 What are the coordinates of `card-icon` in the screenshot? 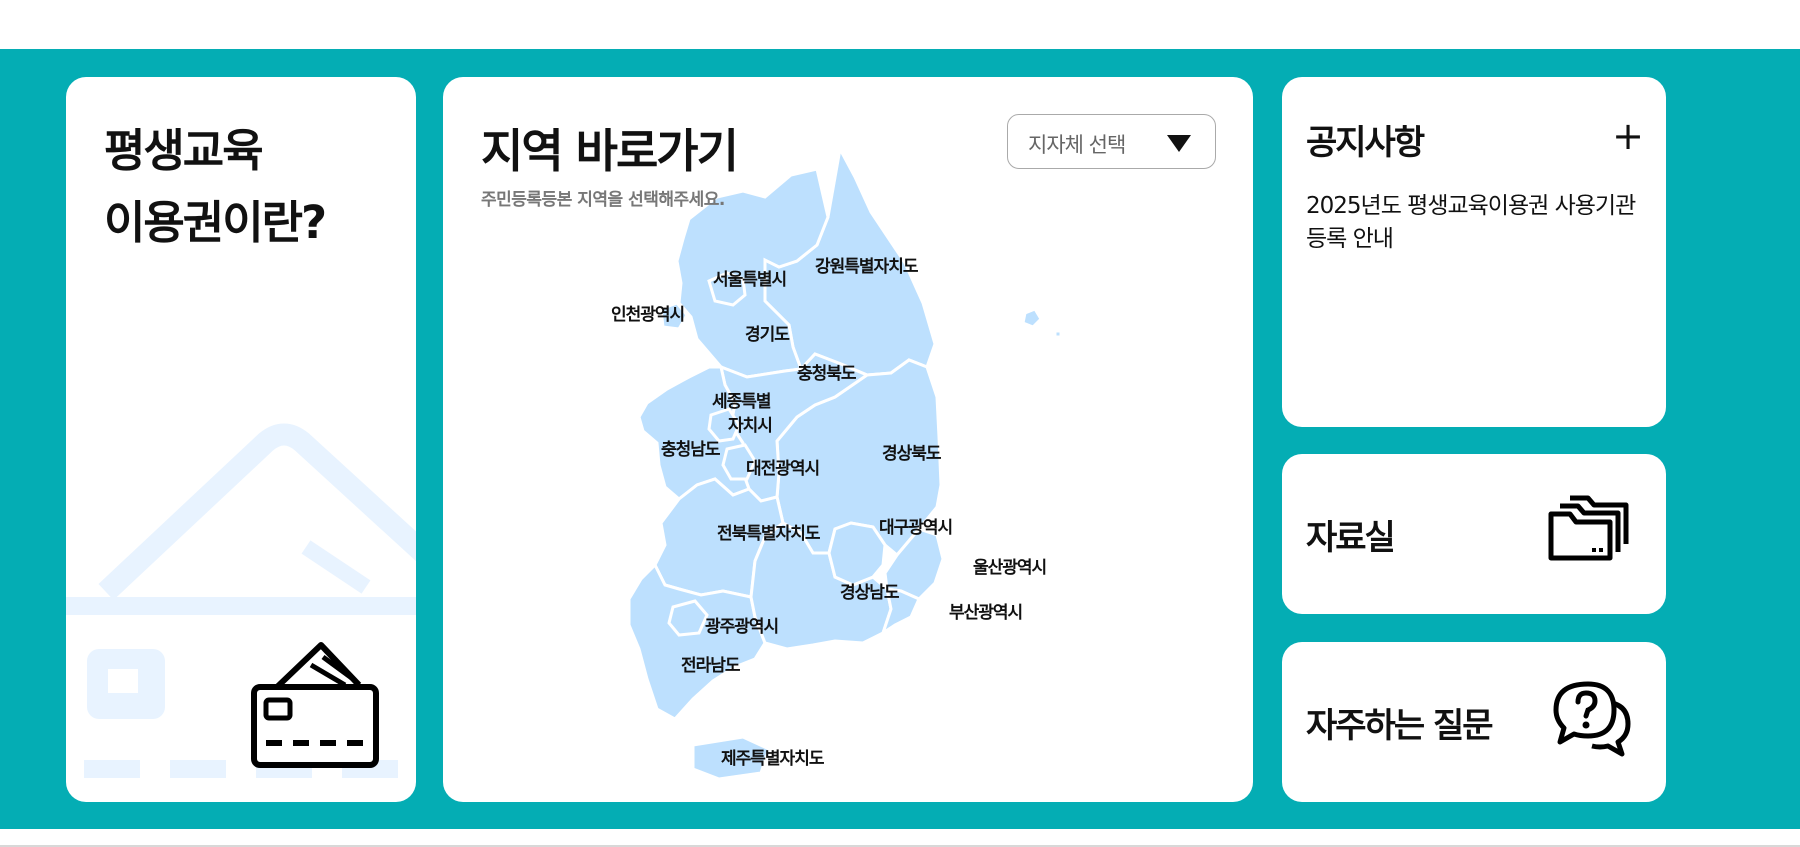 It's located at (315, 705).